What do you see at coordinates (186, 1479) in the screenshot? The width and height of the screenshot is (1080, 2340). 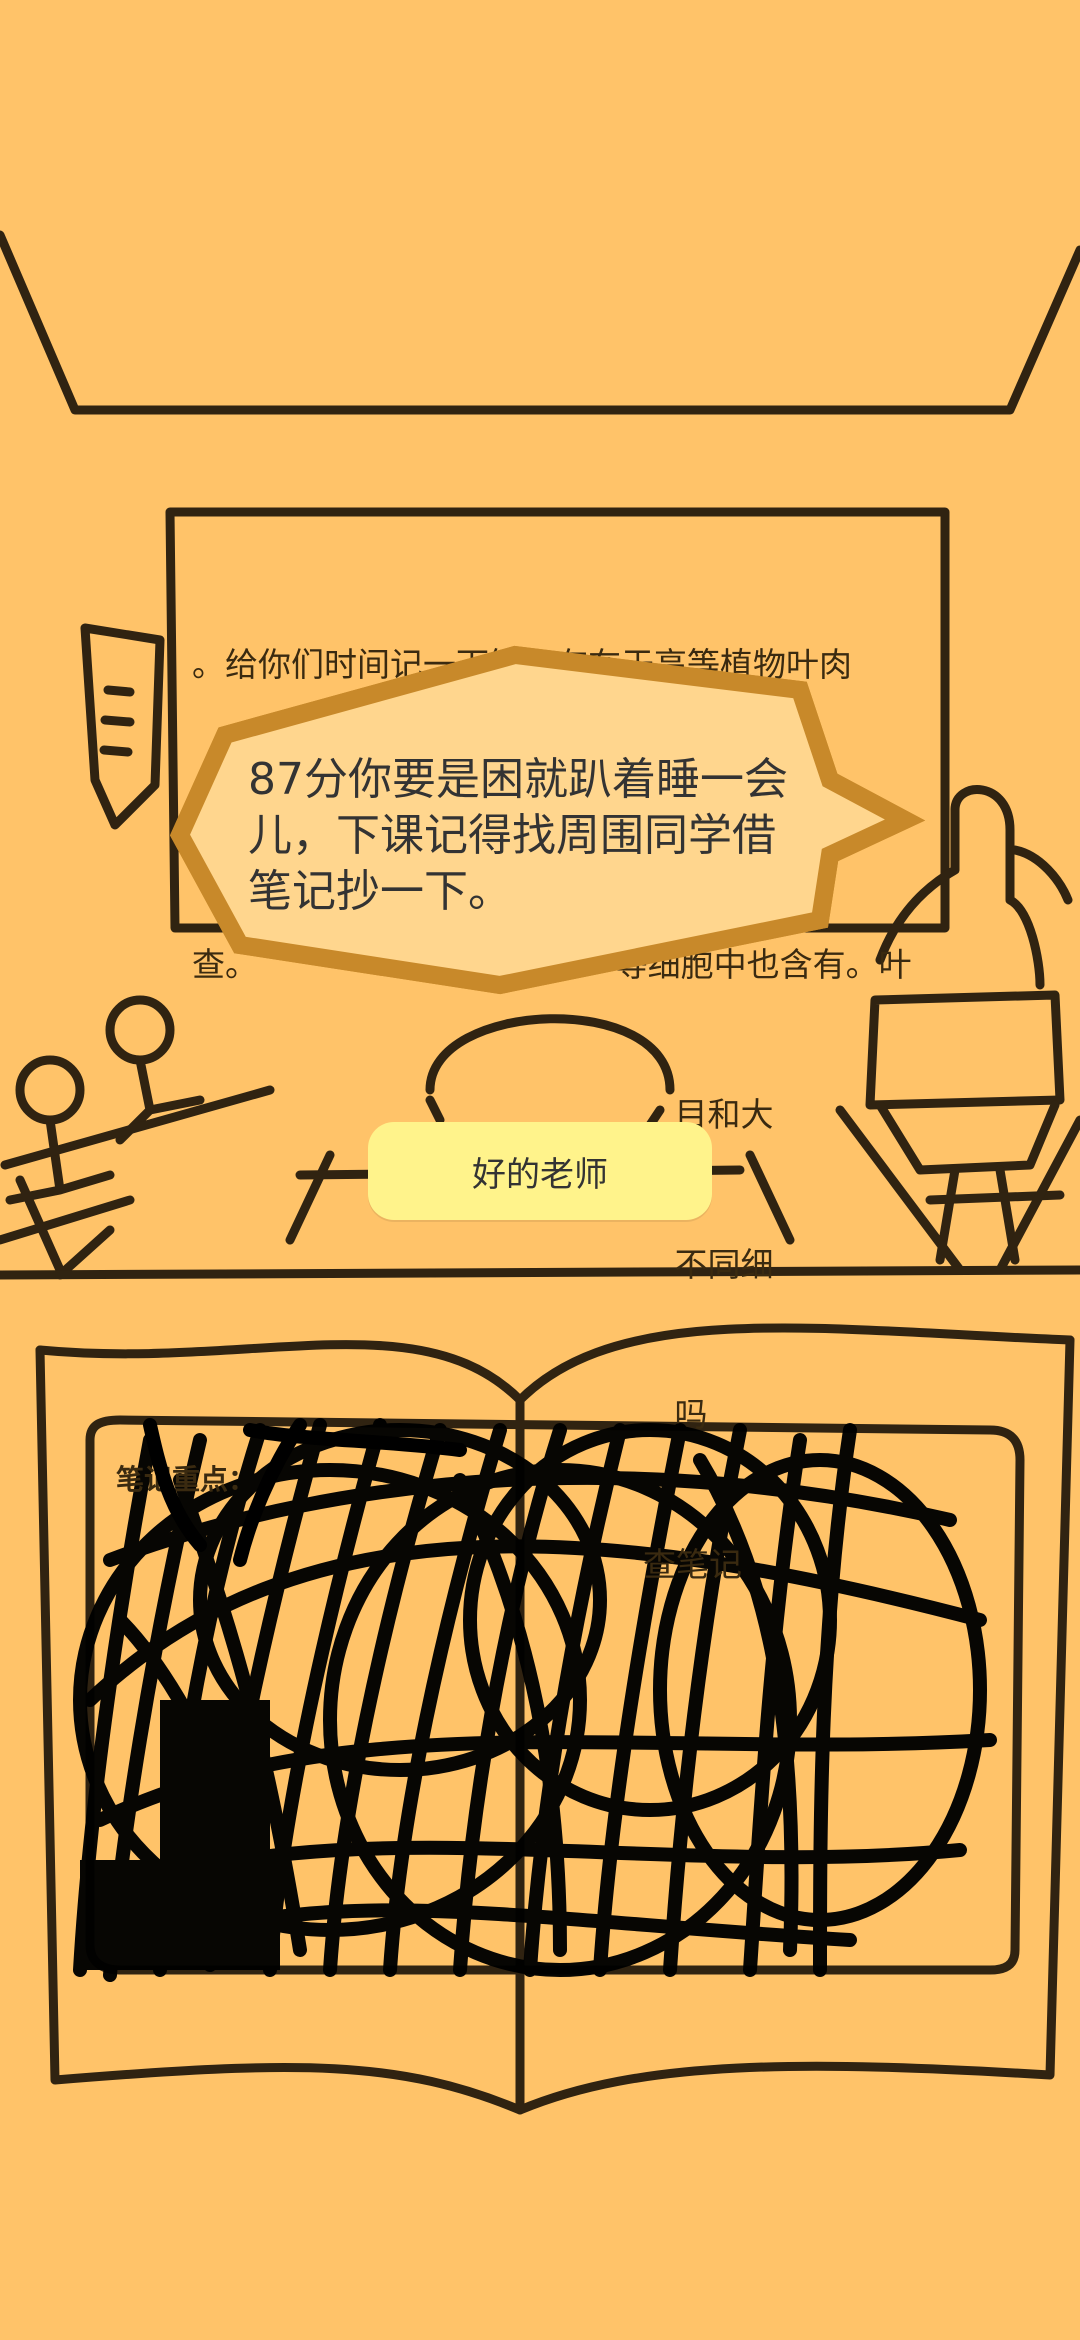 I see `notebook-label: 笔记重点：` at bounding box center [186, 1479].